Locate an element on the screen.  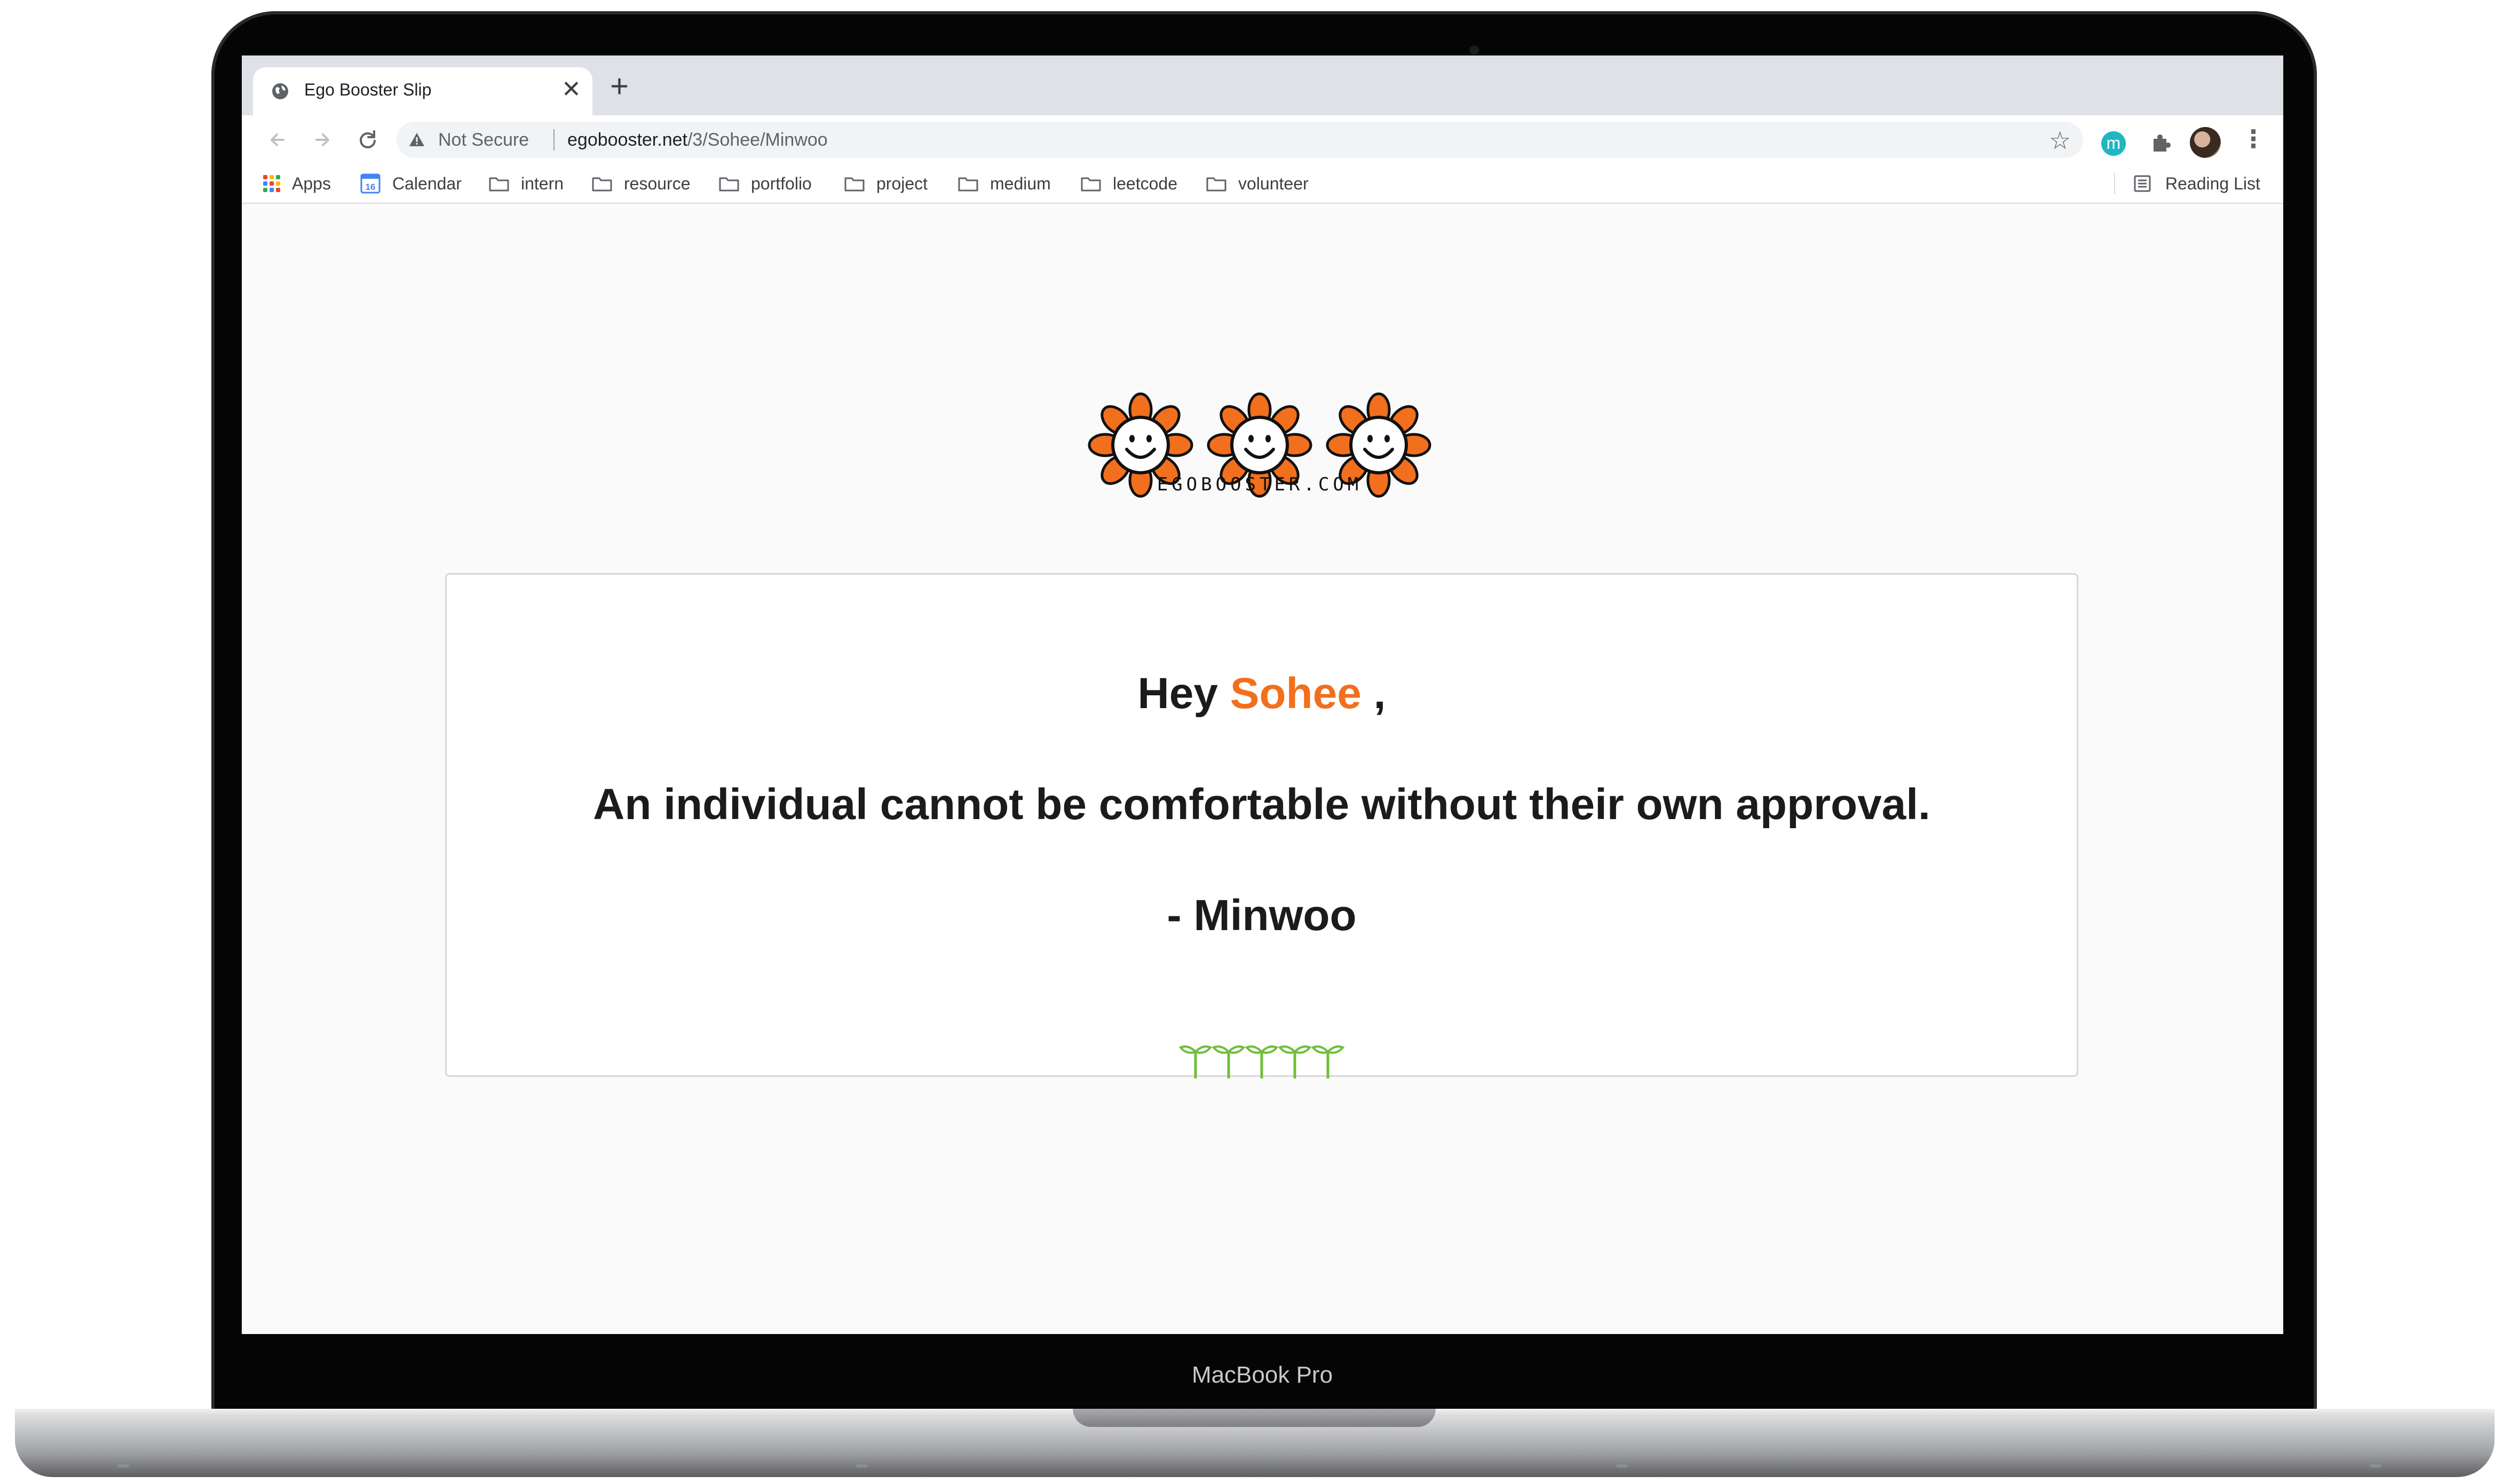
bookmark-folder-resource: resource is located at coordinates (641, 183).